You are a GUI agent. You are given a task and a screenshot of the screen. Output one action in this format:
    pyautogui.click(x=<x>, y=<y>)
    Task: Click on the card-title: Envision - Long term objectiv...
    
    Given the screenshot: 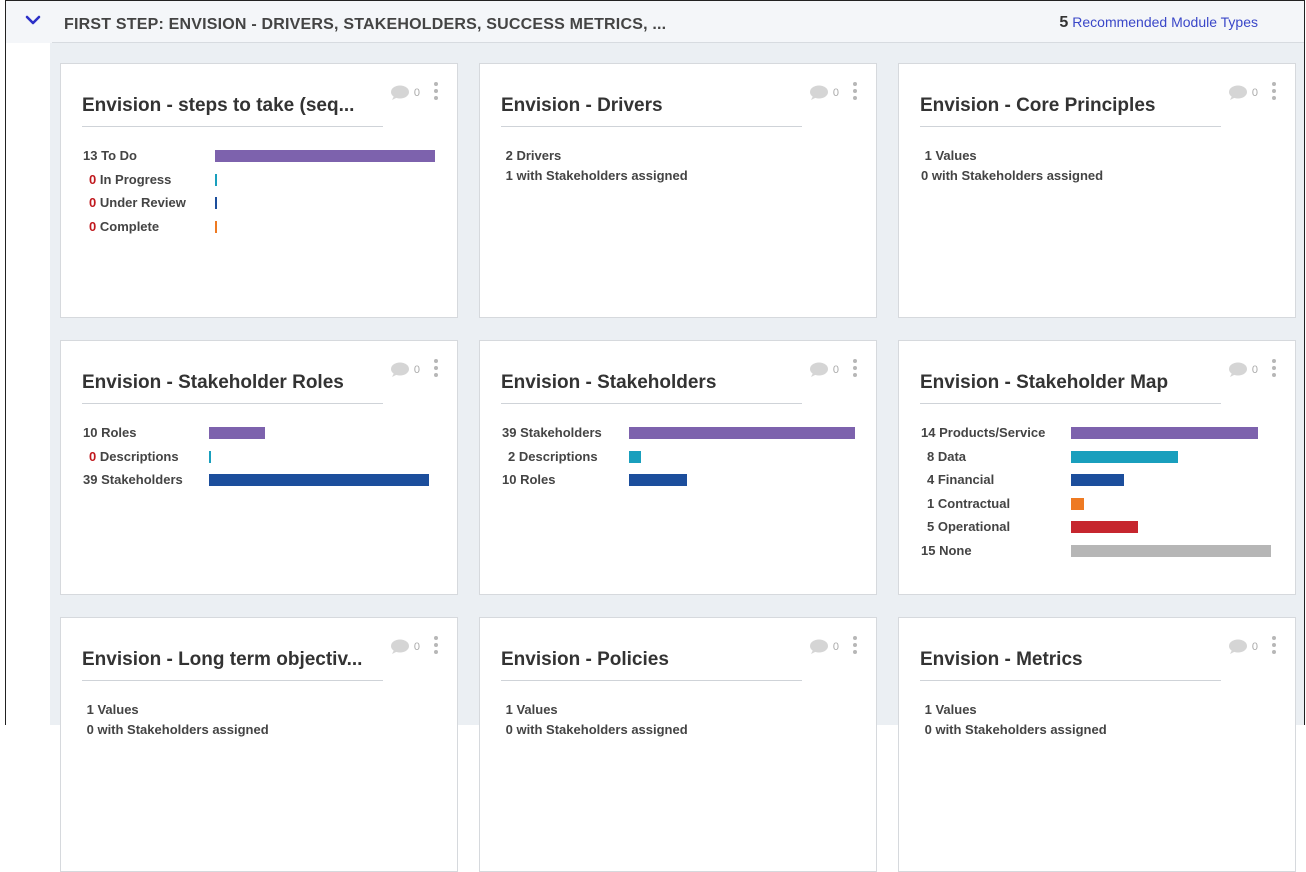 What is the action you would take?
    pyautogui.click(x=232, y=665)
    